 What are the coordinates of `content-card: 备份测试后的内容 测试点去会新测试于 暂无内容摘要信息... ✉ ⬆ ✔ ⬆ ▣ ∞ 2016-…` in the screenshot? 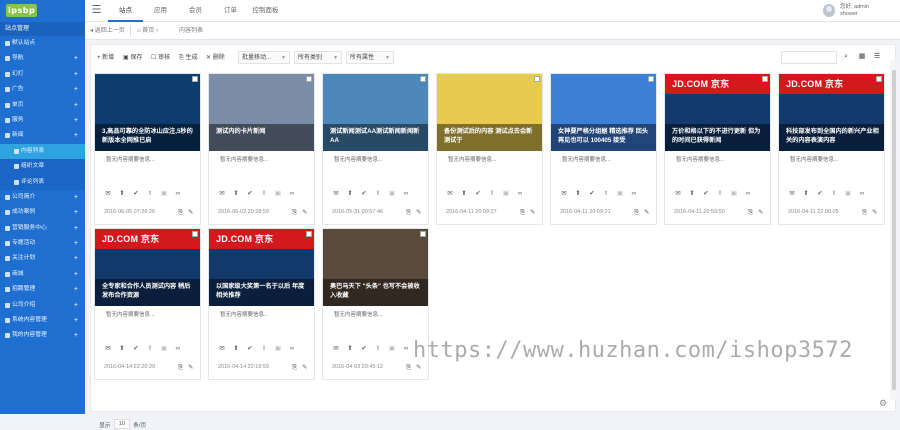 It's located at (489, 149).